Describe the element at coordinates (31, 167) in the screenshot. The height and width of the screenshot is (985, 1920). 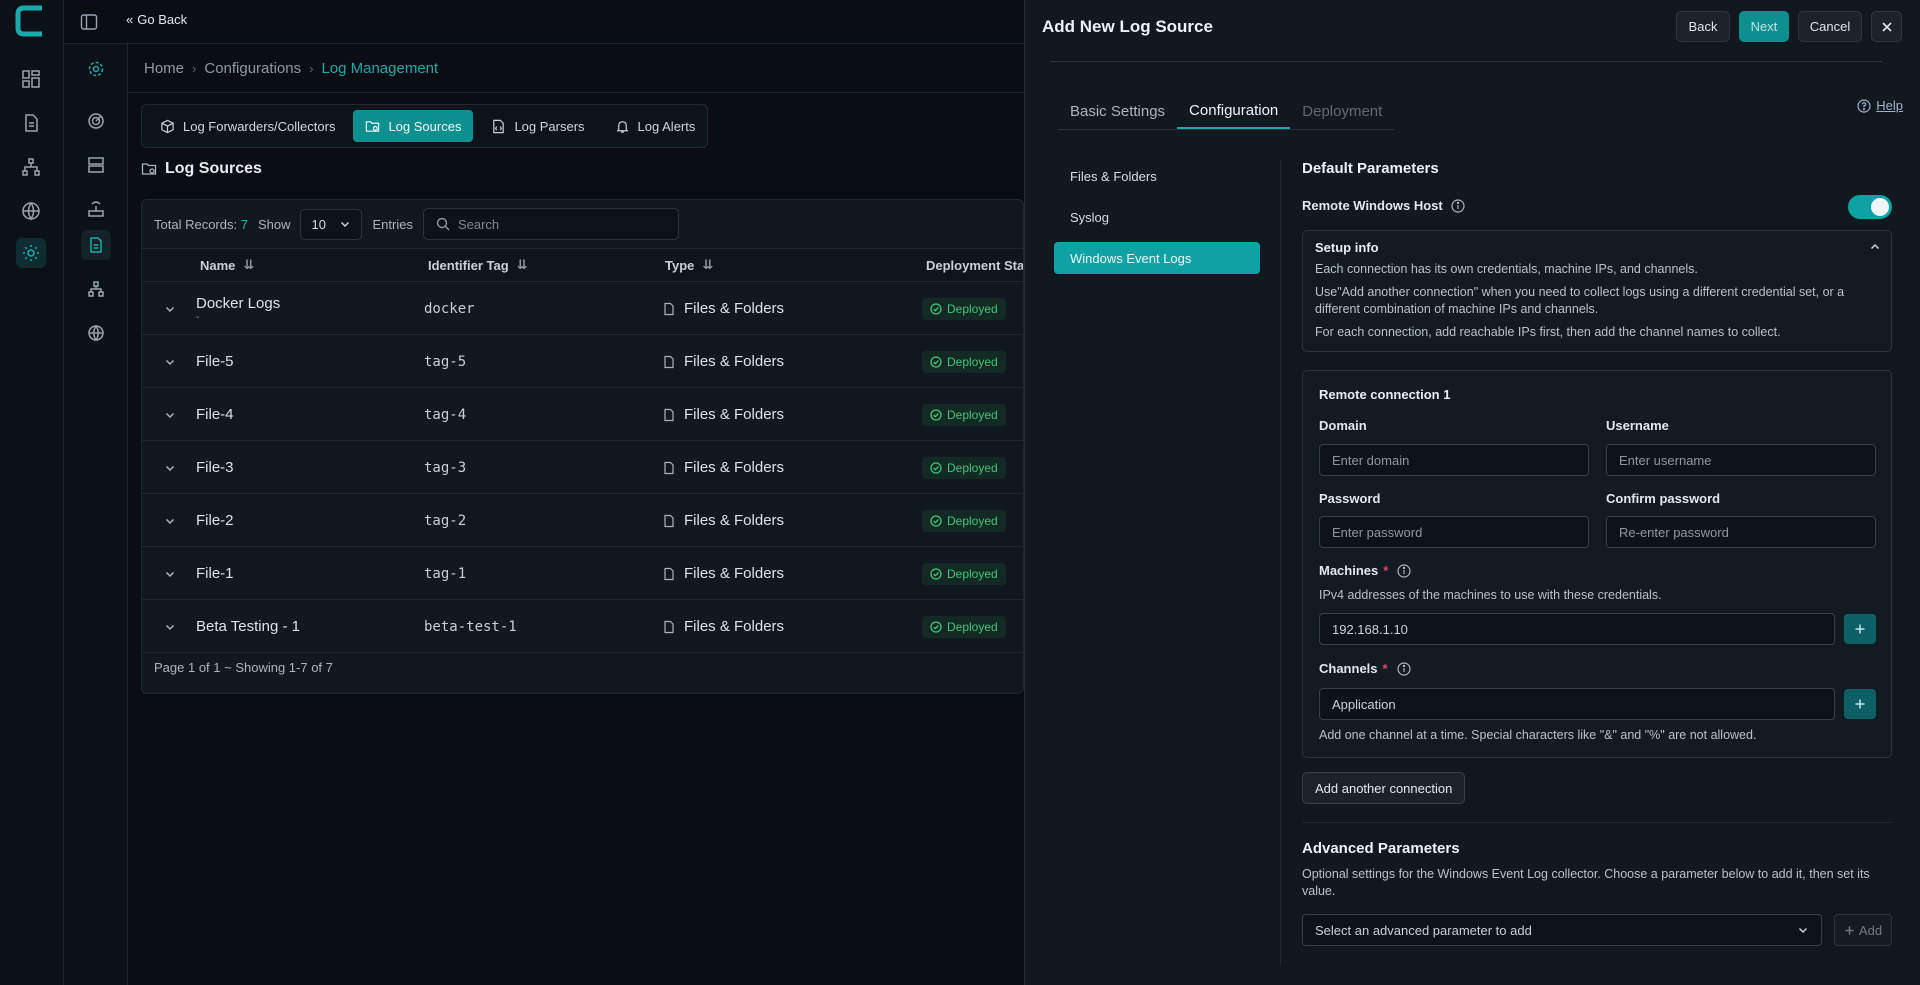
I see `nav-network` at that location.